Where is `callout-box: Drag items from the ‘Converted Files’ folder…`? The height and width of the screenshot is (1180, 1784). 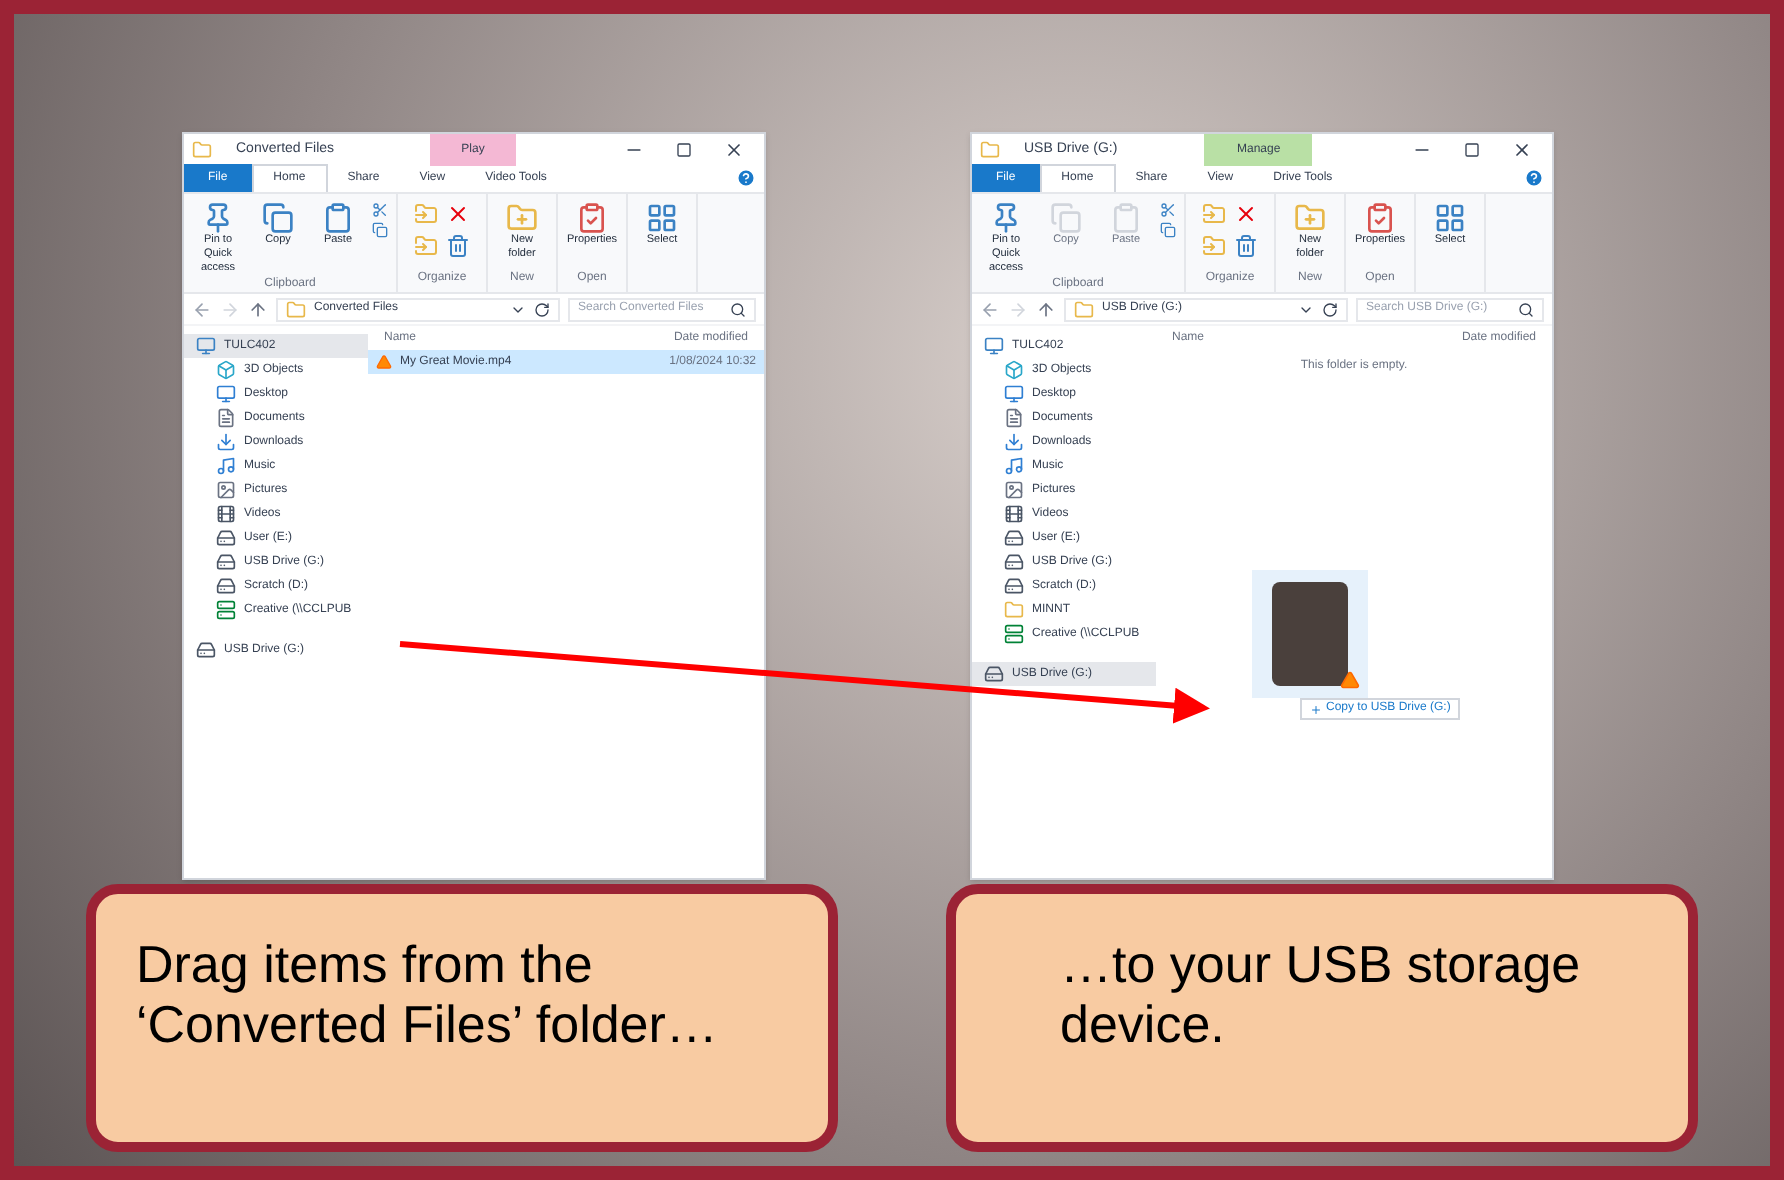 callout-box: Drag items from the ‘Converted Files’ folder… is located at coordinates (462, 1018).